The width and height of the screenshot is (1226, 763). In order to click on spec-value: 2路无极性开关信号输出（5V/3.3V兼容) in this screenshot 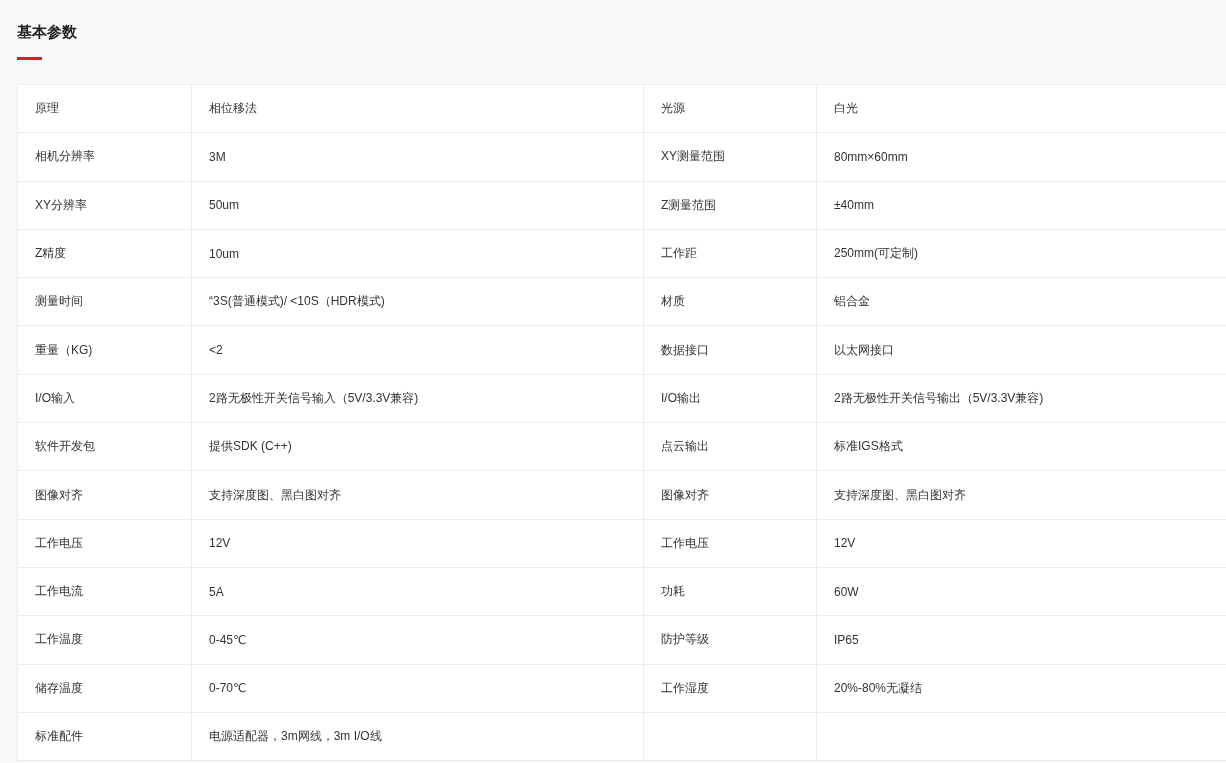, I will do `click(1021, 398)`.